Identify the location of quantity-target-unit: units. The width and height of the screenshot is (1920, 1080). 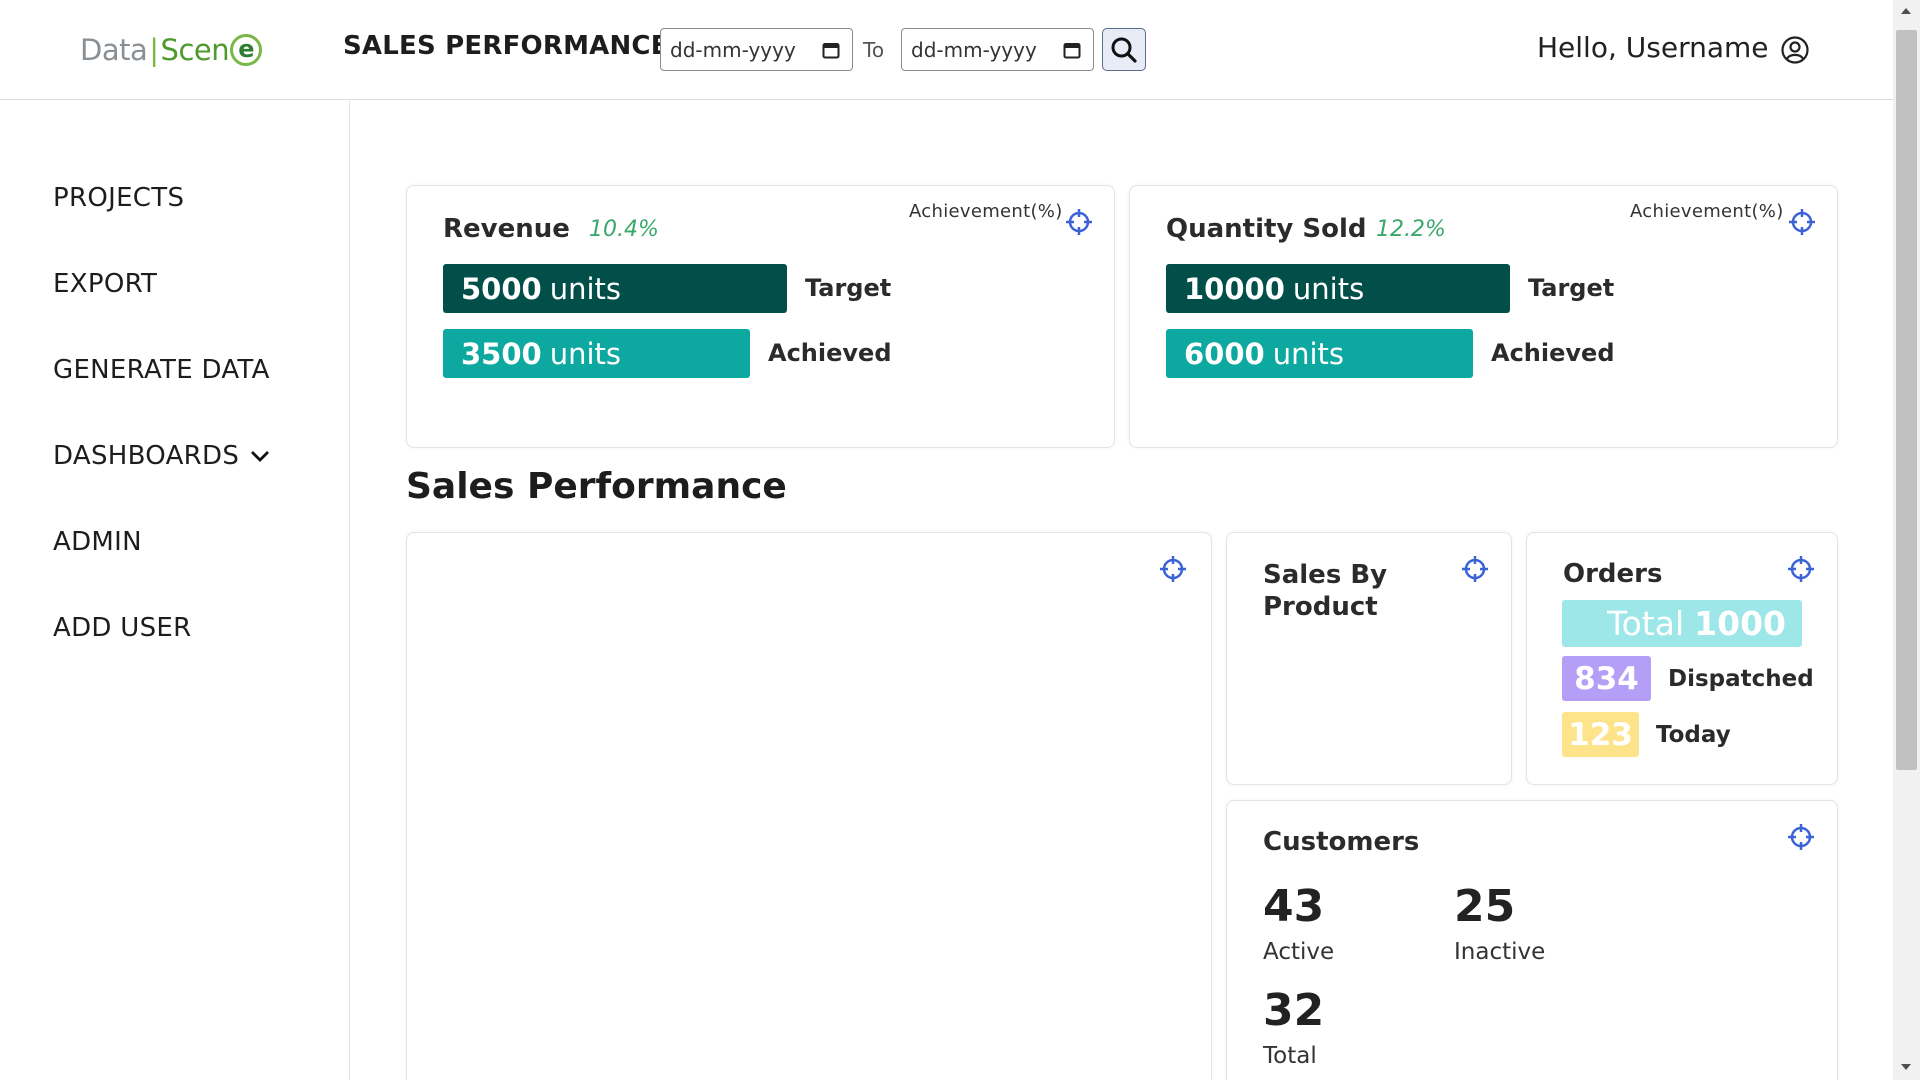
(1328, 288).